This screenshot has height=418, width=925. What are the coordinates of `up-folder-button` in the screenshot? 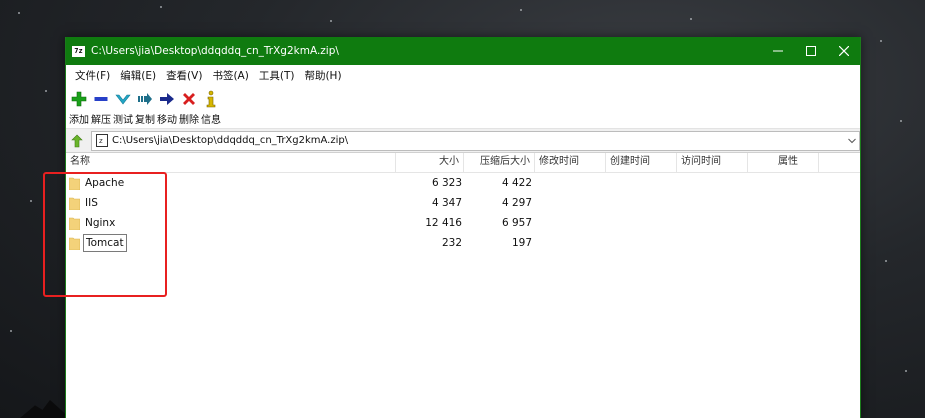 It's located at (77, 141).